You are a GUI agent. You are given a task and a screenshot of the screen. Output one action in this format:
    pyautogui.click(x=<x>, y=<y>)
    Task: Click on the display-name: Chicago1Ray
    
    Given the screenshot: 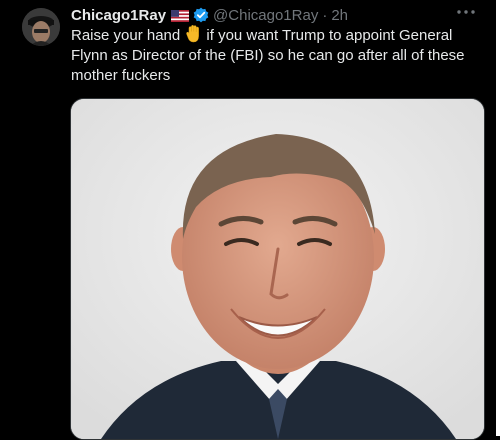 What is the action you would take?
    pyautogui.click(x=118, y=15)
    